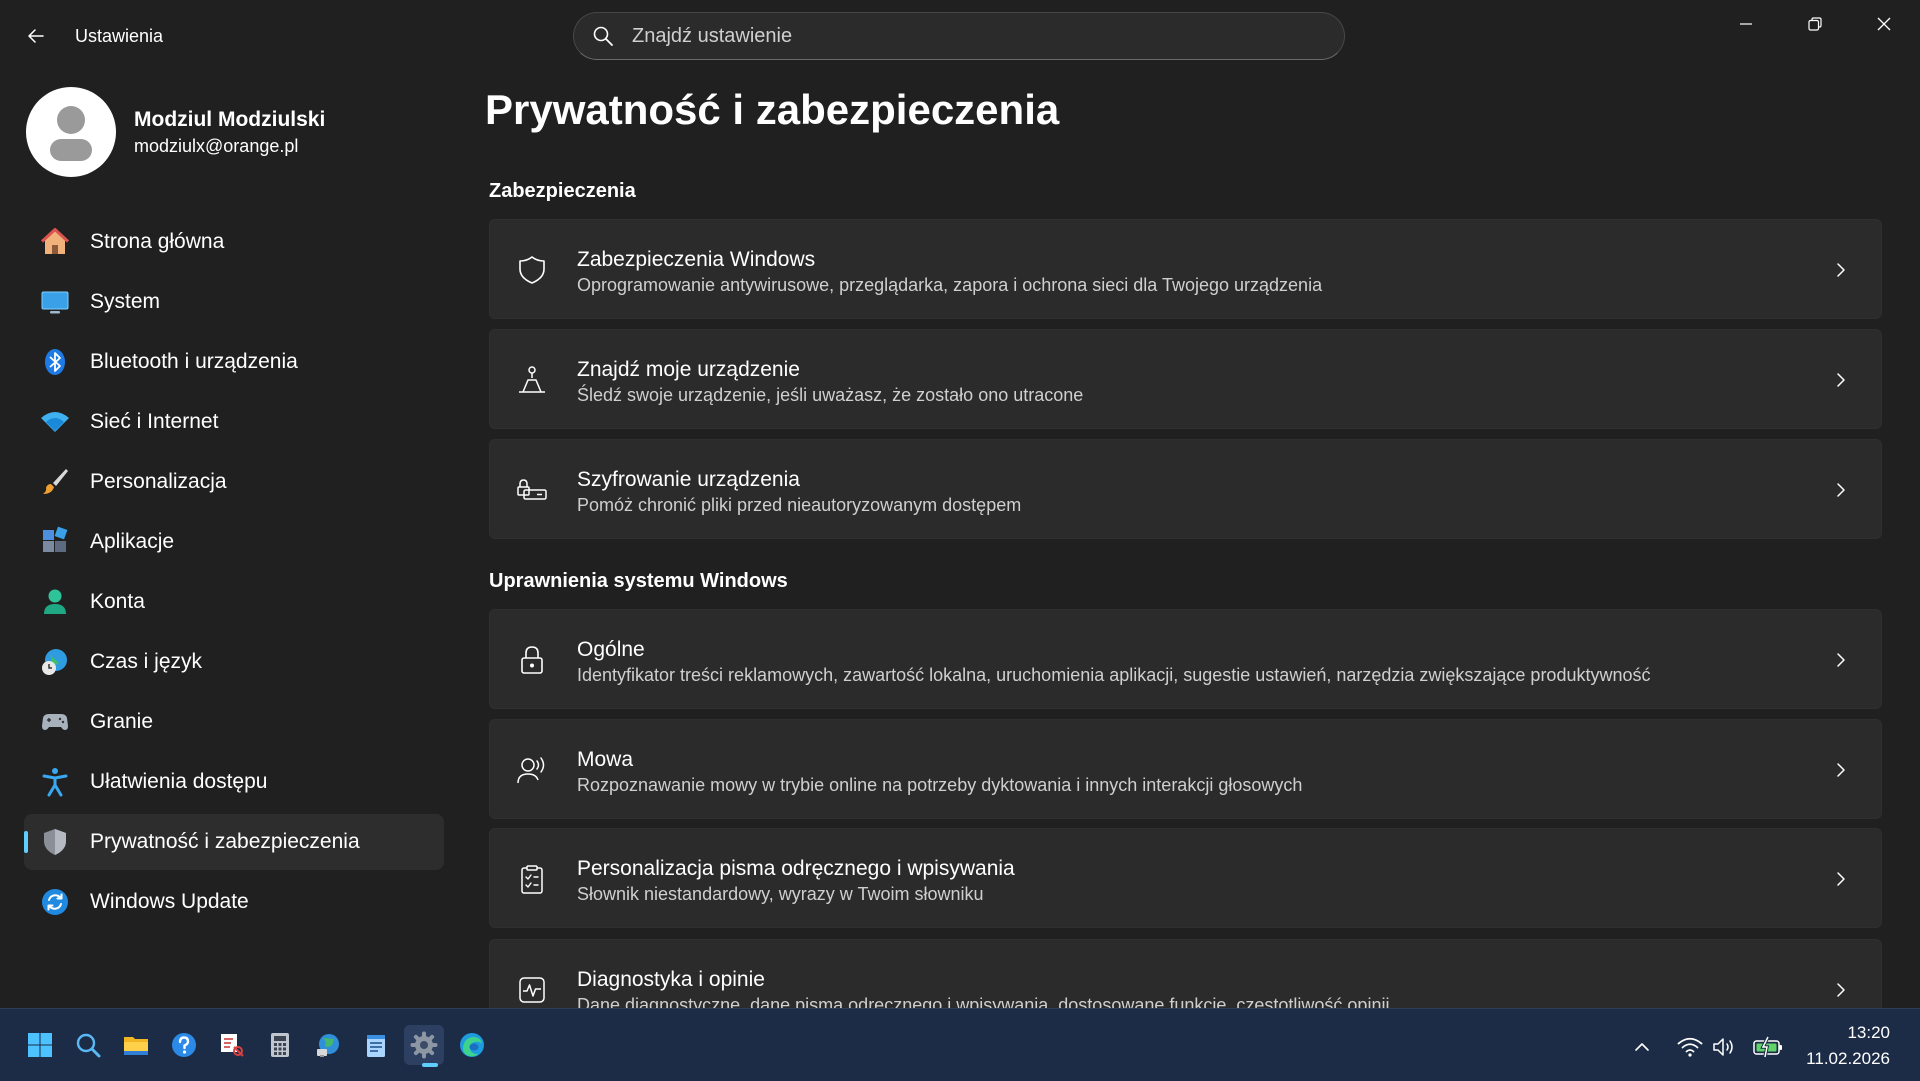  Describe the element at coordinates (532, 270) in the screenshot. I see `shield-outline-icon` at that location.